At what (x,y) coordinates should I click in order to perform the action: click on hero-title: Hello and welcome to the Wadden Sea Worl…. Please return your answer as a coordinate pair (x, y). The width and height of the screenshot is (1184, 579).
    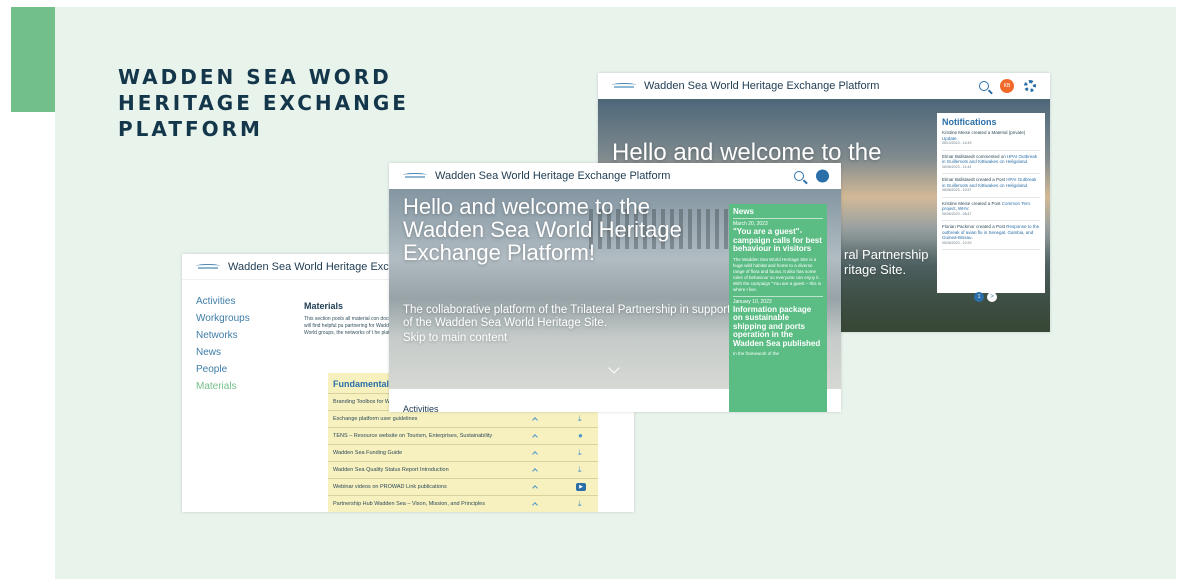
    Looking at the image, I should click on (542, 229).